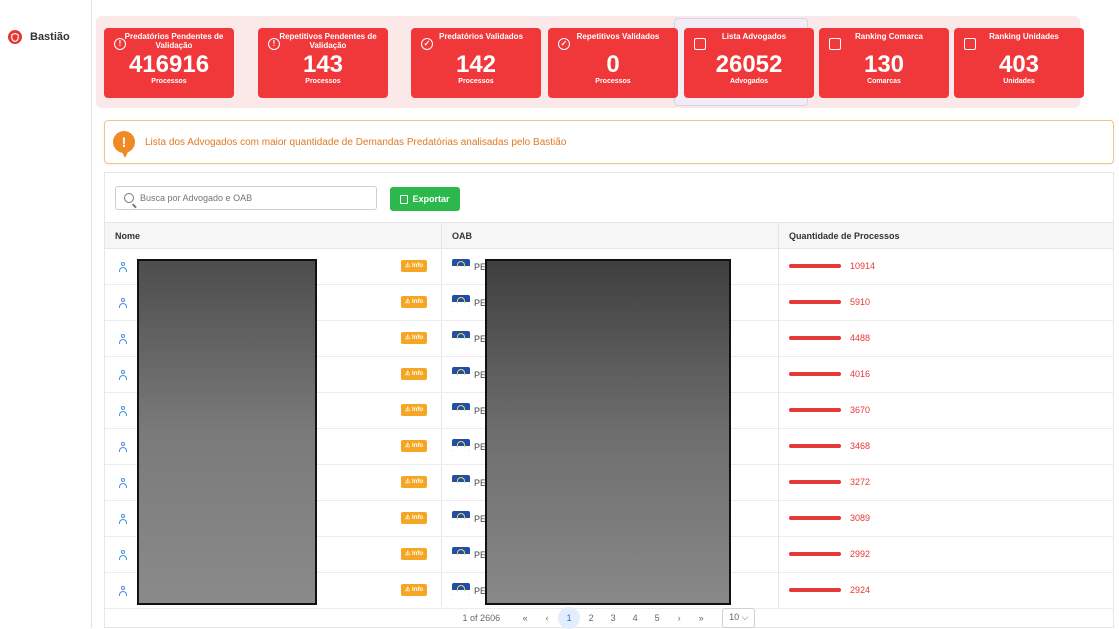  Describe the element at coordinates (569, 618) in the screenshot. I see `page-button-1: 1` at that location.